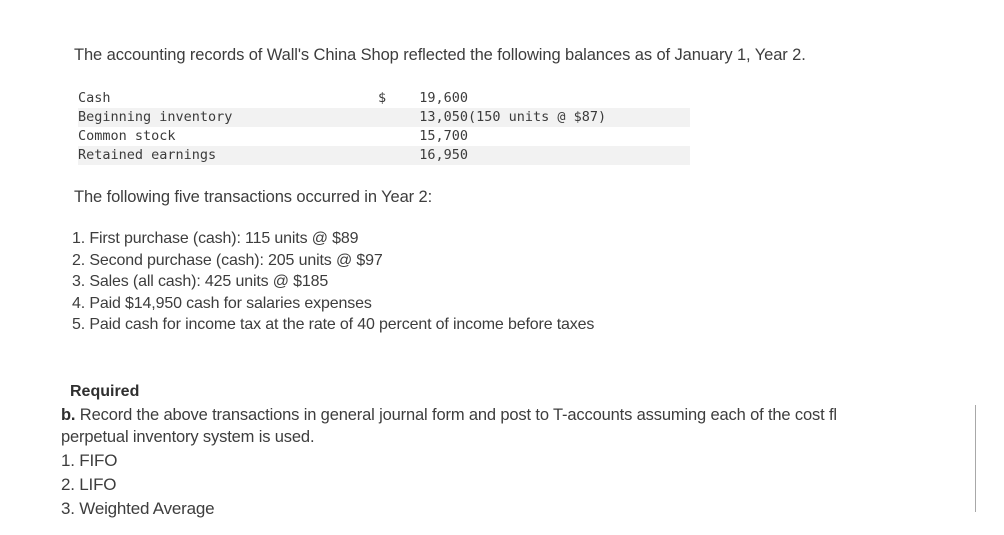  I want to click on balance-amount: 15,700, so click(443, 136).